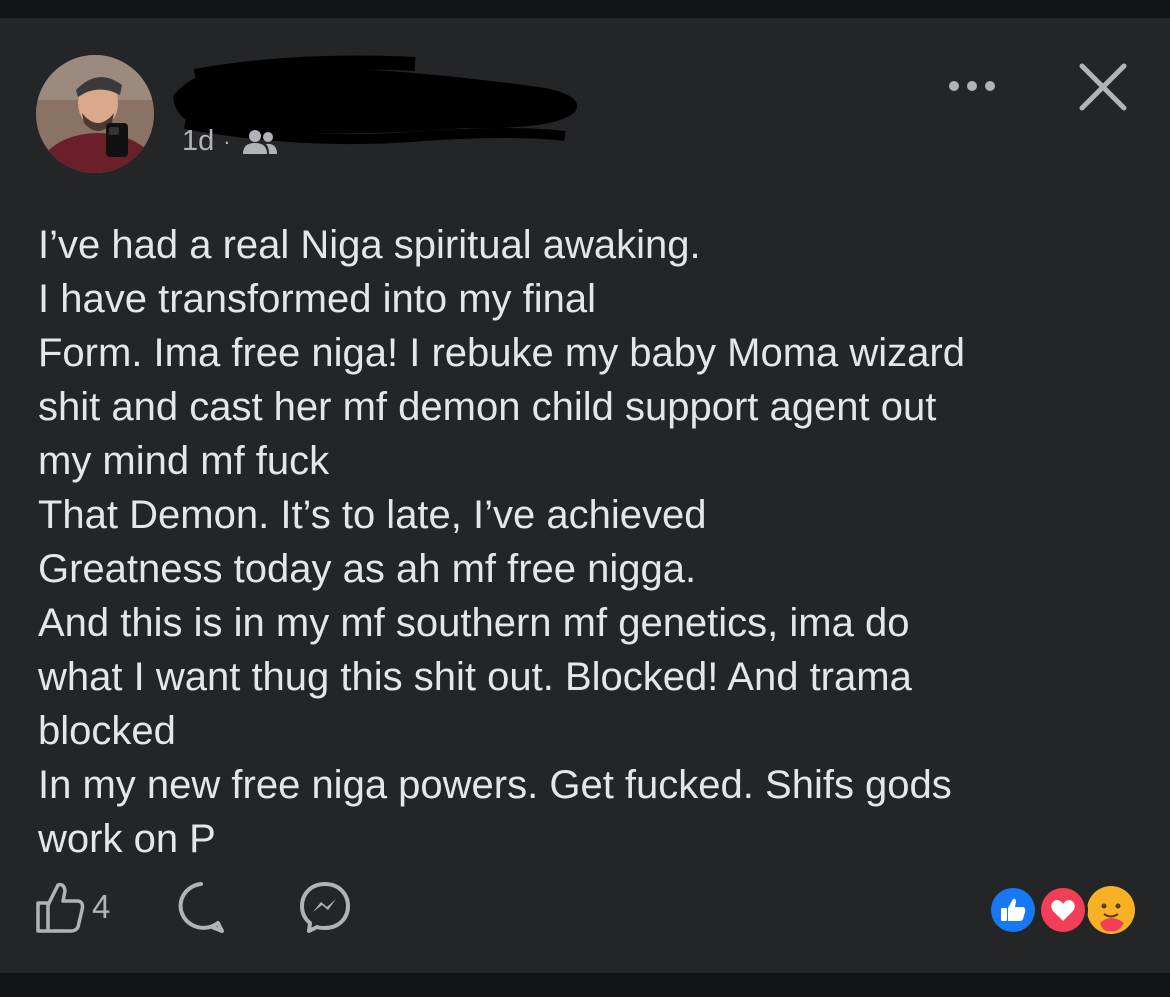  I want to click on reaction-summary, so click(1062, 910).